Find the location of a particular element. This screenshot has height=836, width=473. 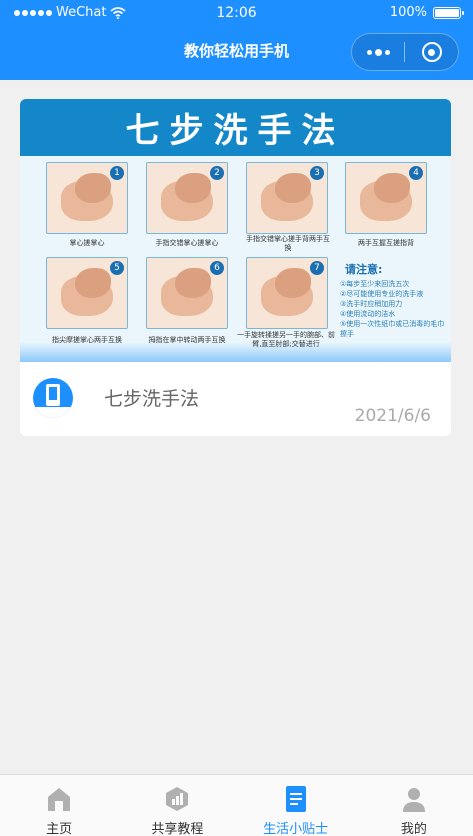

step-number: 6 is located at coordinates (217, 268).